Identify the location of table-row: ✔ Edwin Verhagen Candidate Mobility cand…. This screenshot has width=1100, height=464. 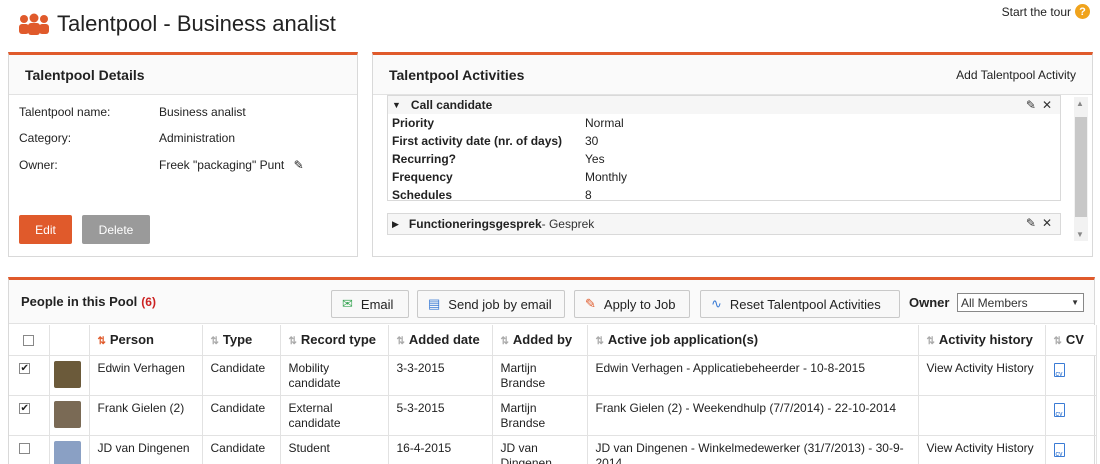
(553, 375).